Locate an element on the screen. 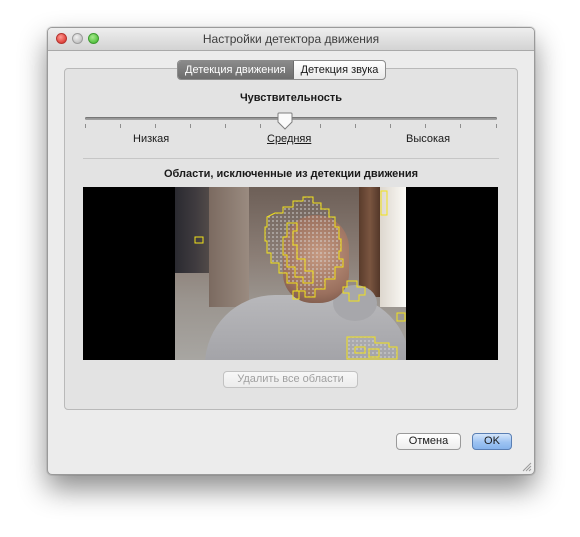 Image resolution: width=580 pixels, height=537 pixels. sensitivity-high-label: Высокая is located at coordinates (428, 139).